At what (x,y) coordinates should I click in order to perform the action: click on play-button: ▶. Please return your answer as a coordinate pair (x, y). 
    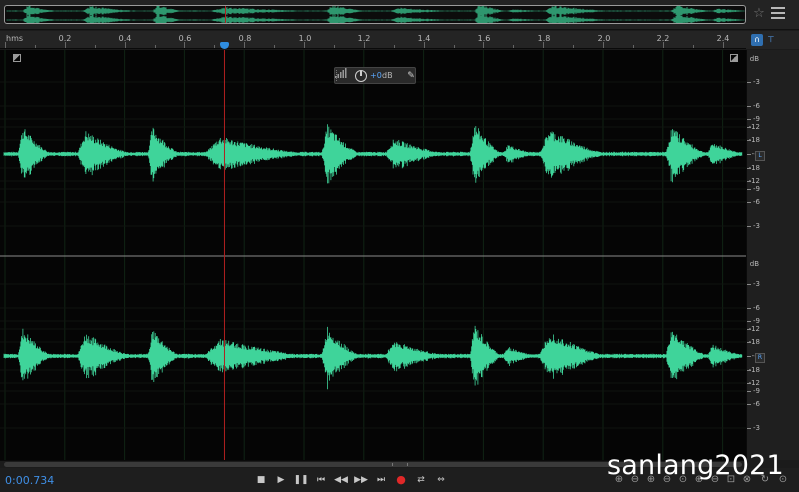
    Looking at the image, I should click on (281, 480).